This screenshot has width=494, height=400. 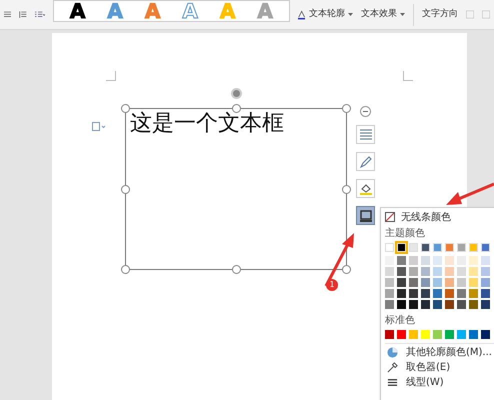 What do you see at coordinates (383, 15) in the screenshot?
I see `text-effects-button: 文本效果` at bounding box center [383, 15].